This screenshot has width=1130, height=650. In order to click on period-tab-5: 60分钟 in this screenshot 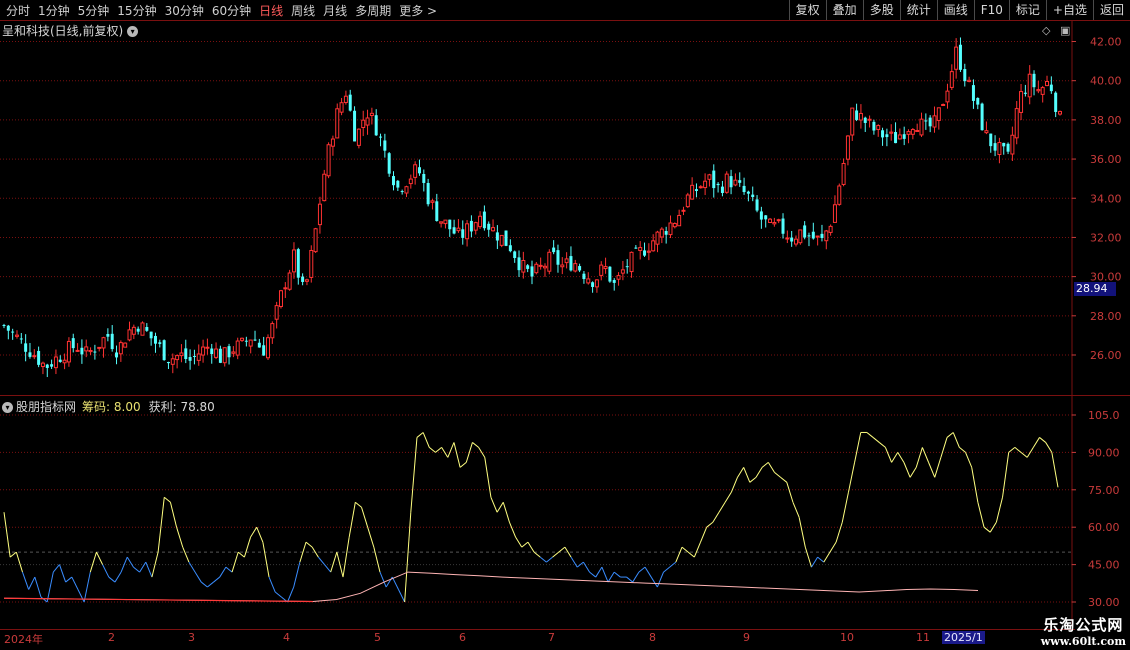, I will do `click(231, 10)`.